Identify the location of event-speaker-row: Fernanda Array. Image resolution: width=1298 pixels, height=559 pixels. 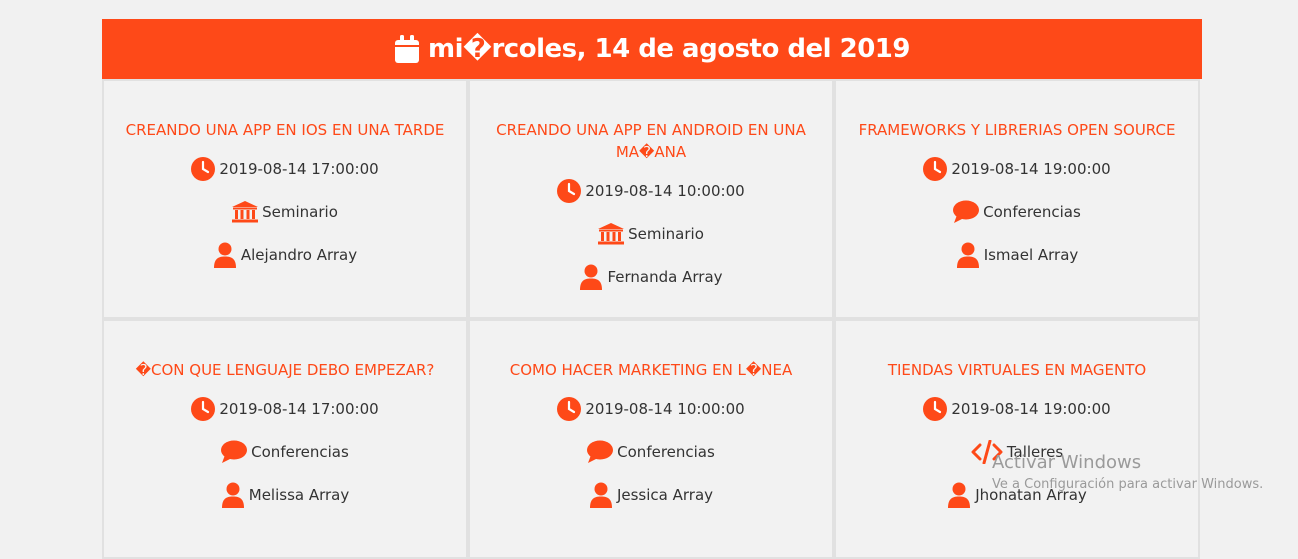
(651, 276).